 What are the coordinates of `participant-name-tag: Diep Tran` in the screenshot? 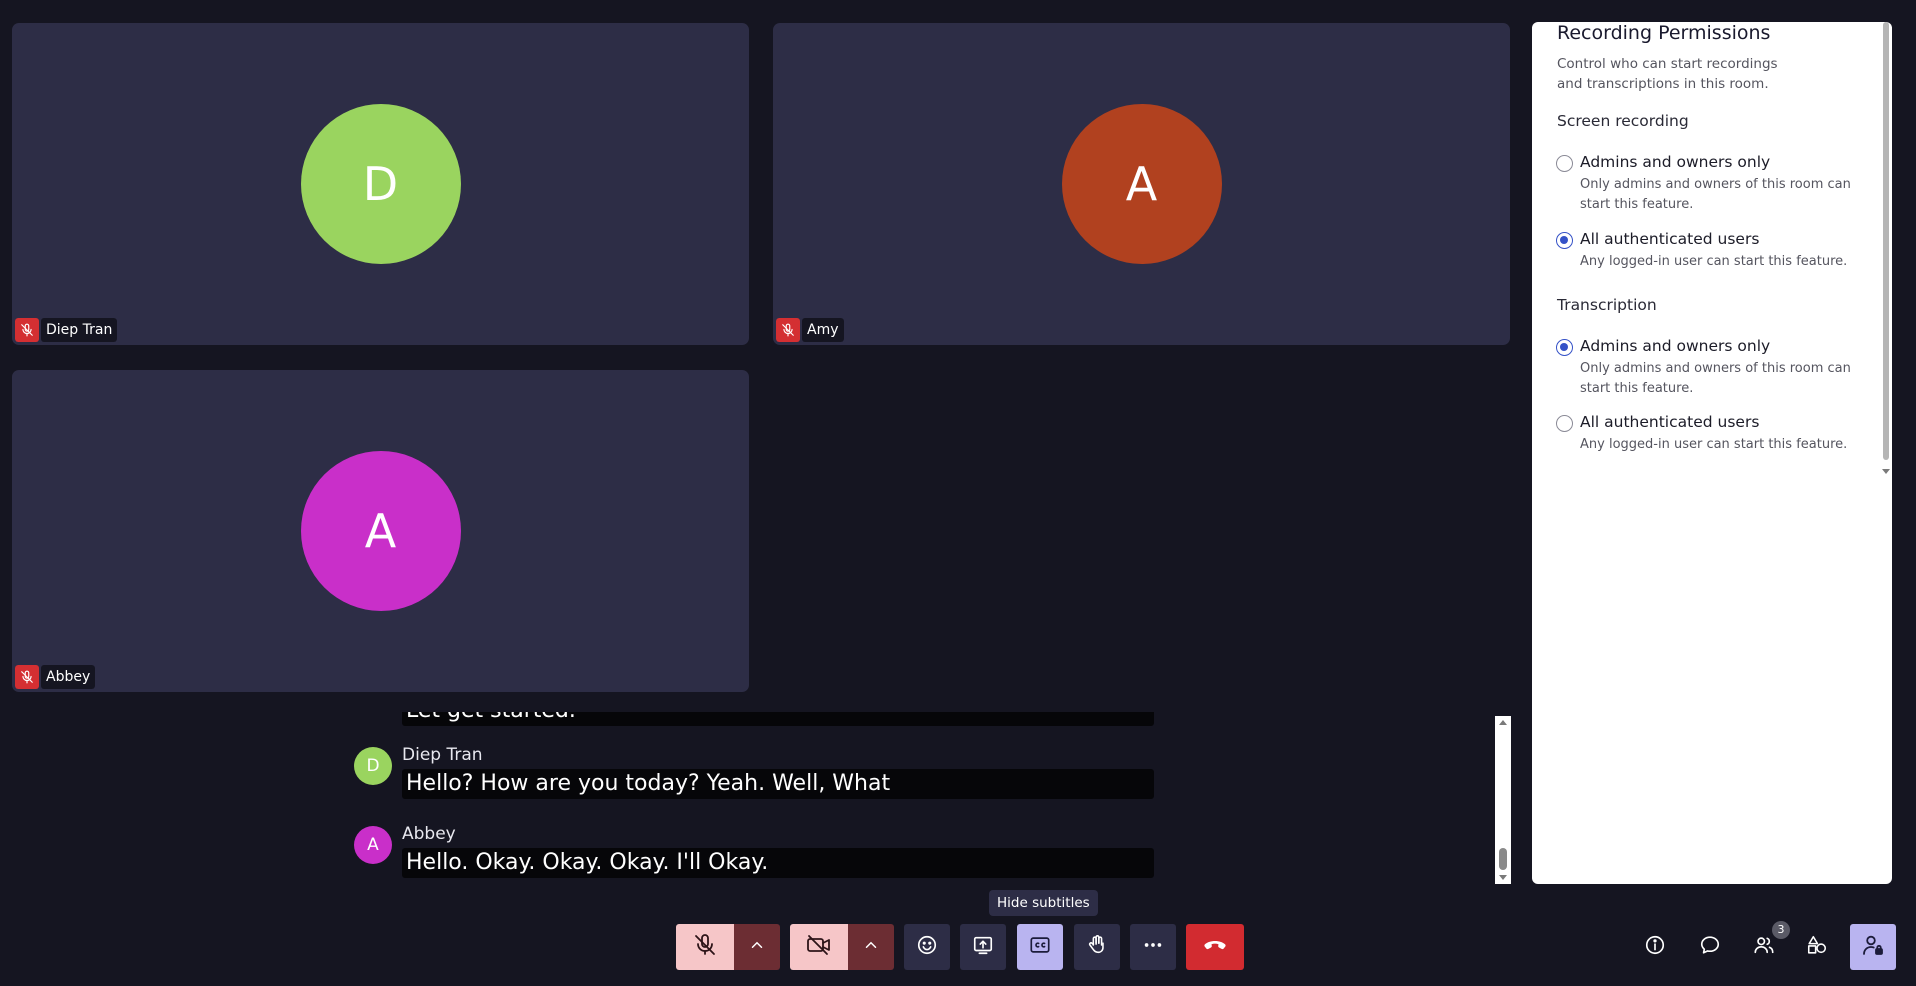 It's located at (66, 330).